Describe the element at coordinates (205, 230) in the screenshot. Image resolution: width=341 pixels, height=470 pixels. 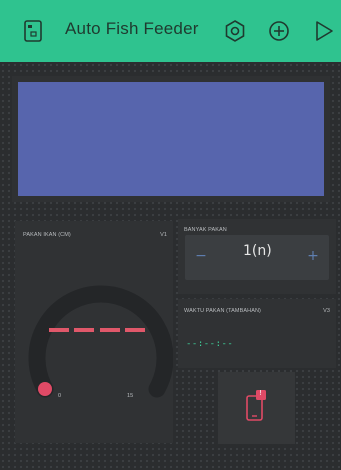
I see `stepper-label: BANYAK PAKAN` at that location.